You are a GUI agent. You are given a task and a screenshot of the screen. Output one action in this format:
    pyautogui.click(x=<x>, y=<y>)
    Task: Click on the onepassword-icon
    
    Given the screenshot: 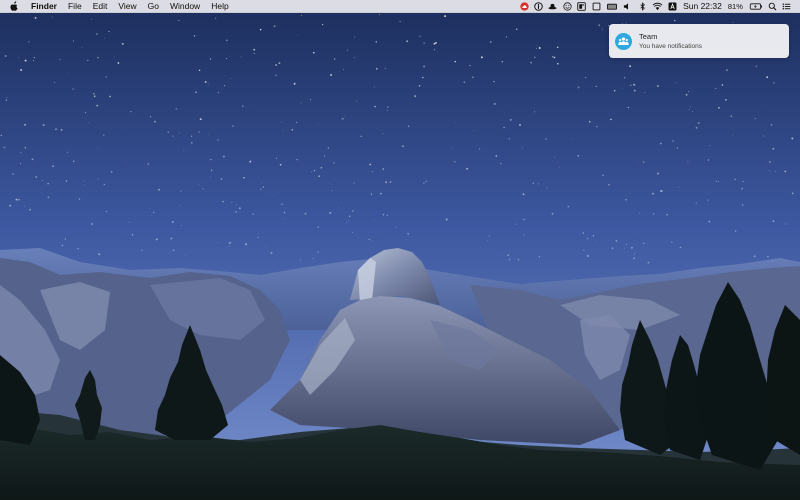 What is the action you would take?
    pyautogui.click(x=538, y=6)
    